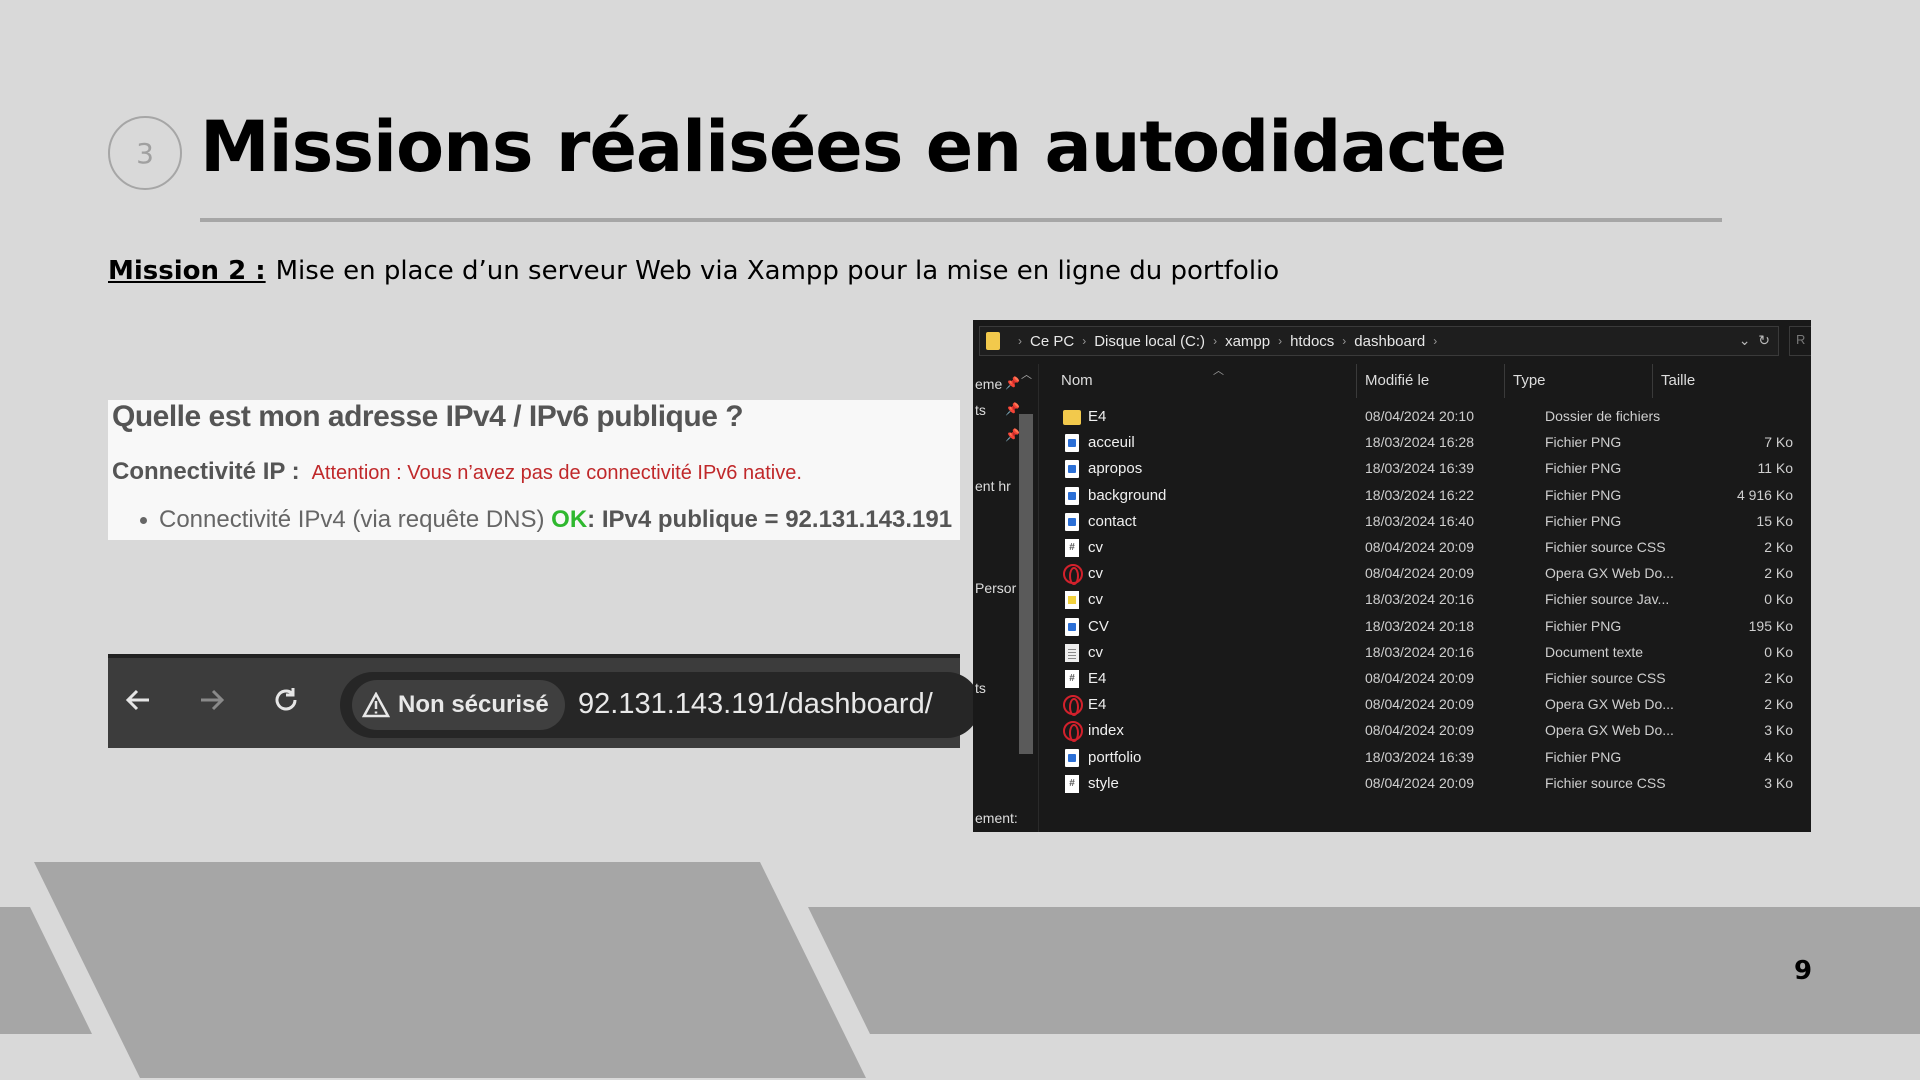 Image resolution: width=1920 pixels, height=1080 pixels. Describe the element at coordinates (1115, 757) in the screenshot. I see `file-name: portfolio` at that location.